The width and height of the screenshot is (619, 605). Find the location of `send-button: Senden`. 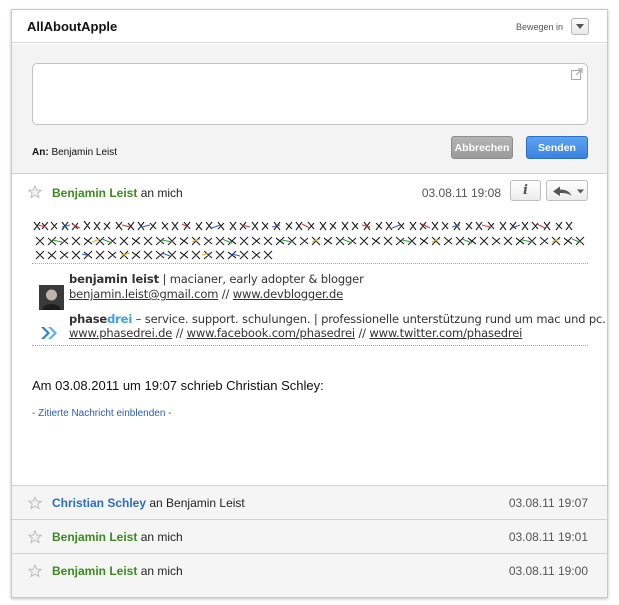

send-button: Senden is located at coordinates (557, 147).